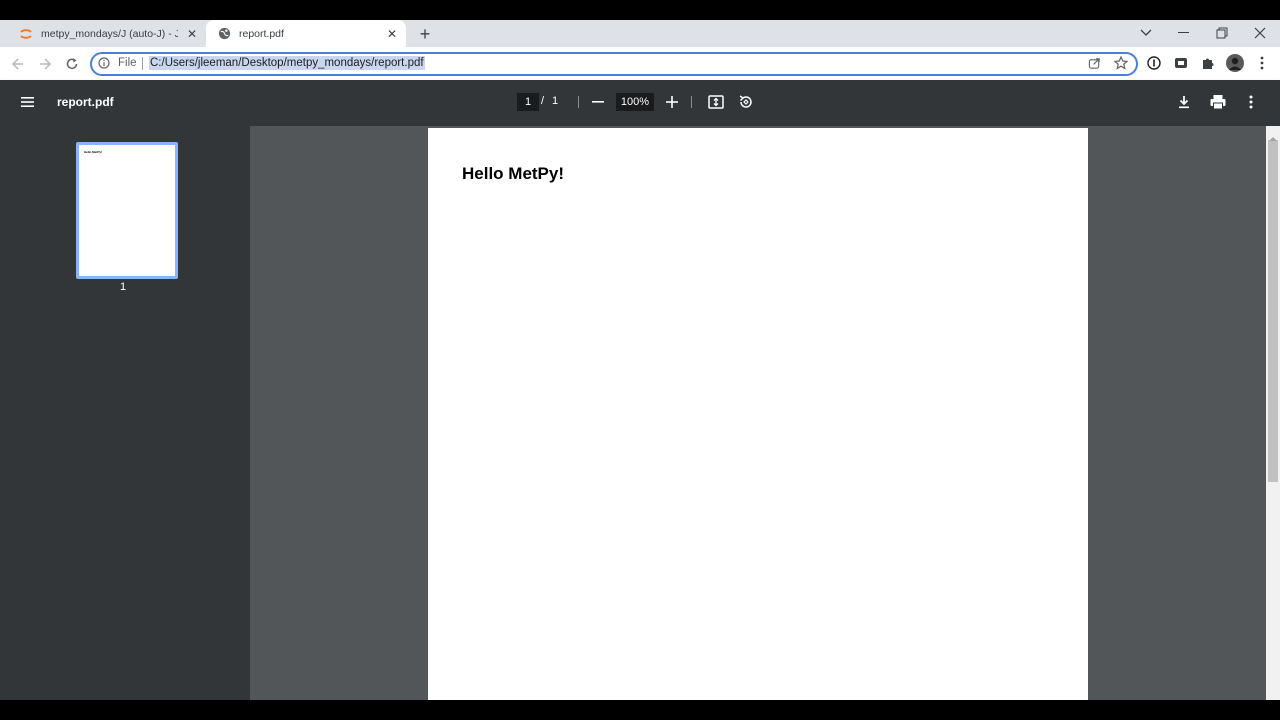 Image resolution: width=1280 pixels, height=720 pixels. What do you see at coordinates (85, 102) in the screenshot?
I see `pdf-title: report.pdf` at bounding box center [85, 102].